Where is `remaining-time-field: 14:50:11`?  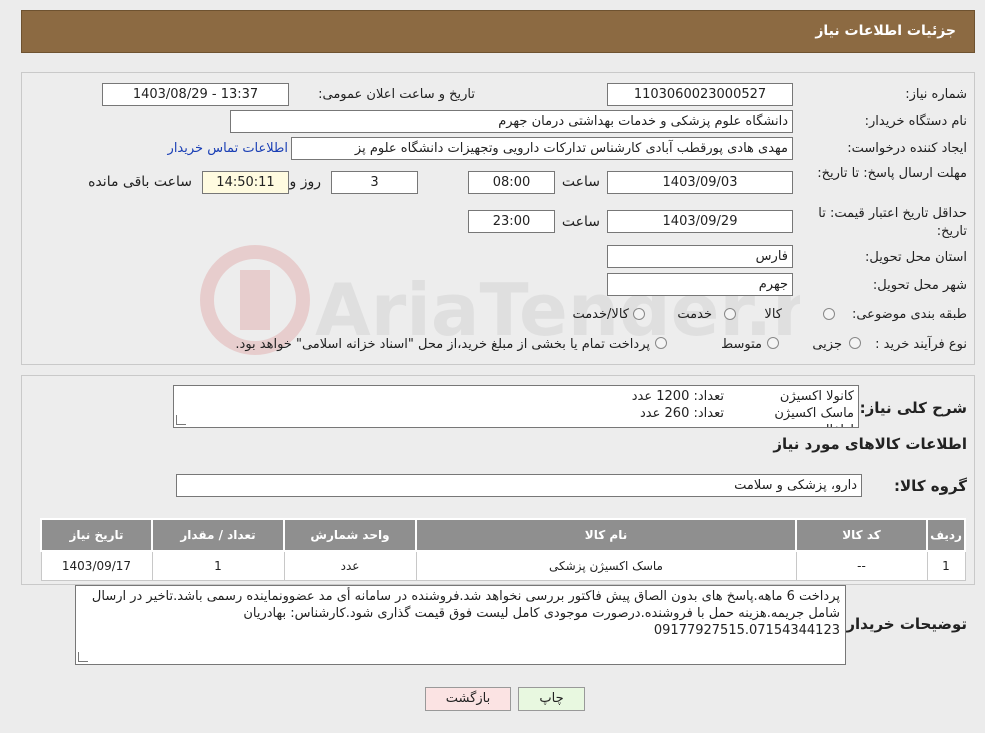
remaining-time-field: 14:50:11 is located at coordinates (245, 182).